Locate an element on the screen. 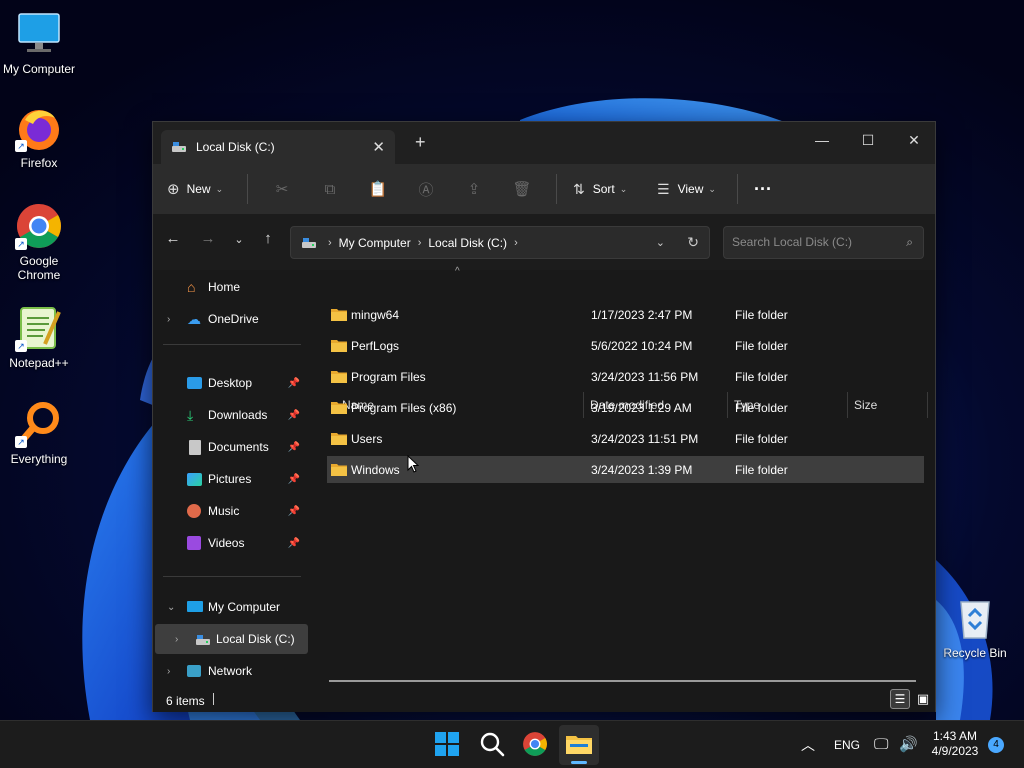 The height and width of the screenshot is (768, 1024). desktop-icon-my-computer: My Computer is located at coordinates (39, 43).